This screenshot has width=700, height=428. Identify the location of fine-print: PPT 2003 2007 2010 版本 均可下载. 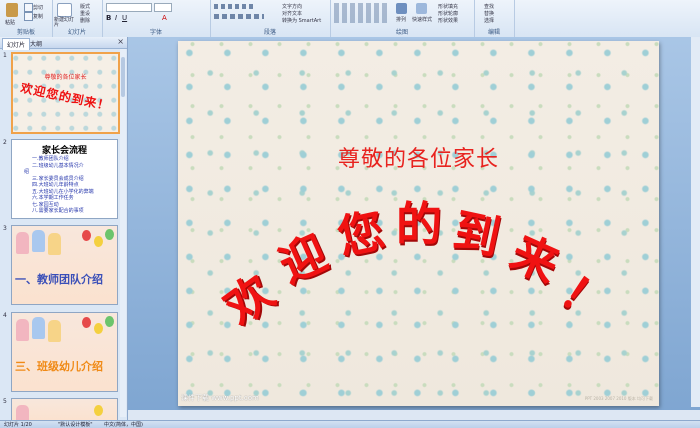
(618, 398).